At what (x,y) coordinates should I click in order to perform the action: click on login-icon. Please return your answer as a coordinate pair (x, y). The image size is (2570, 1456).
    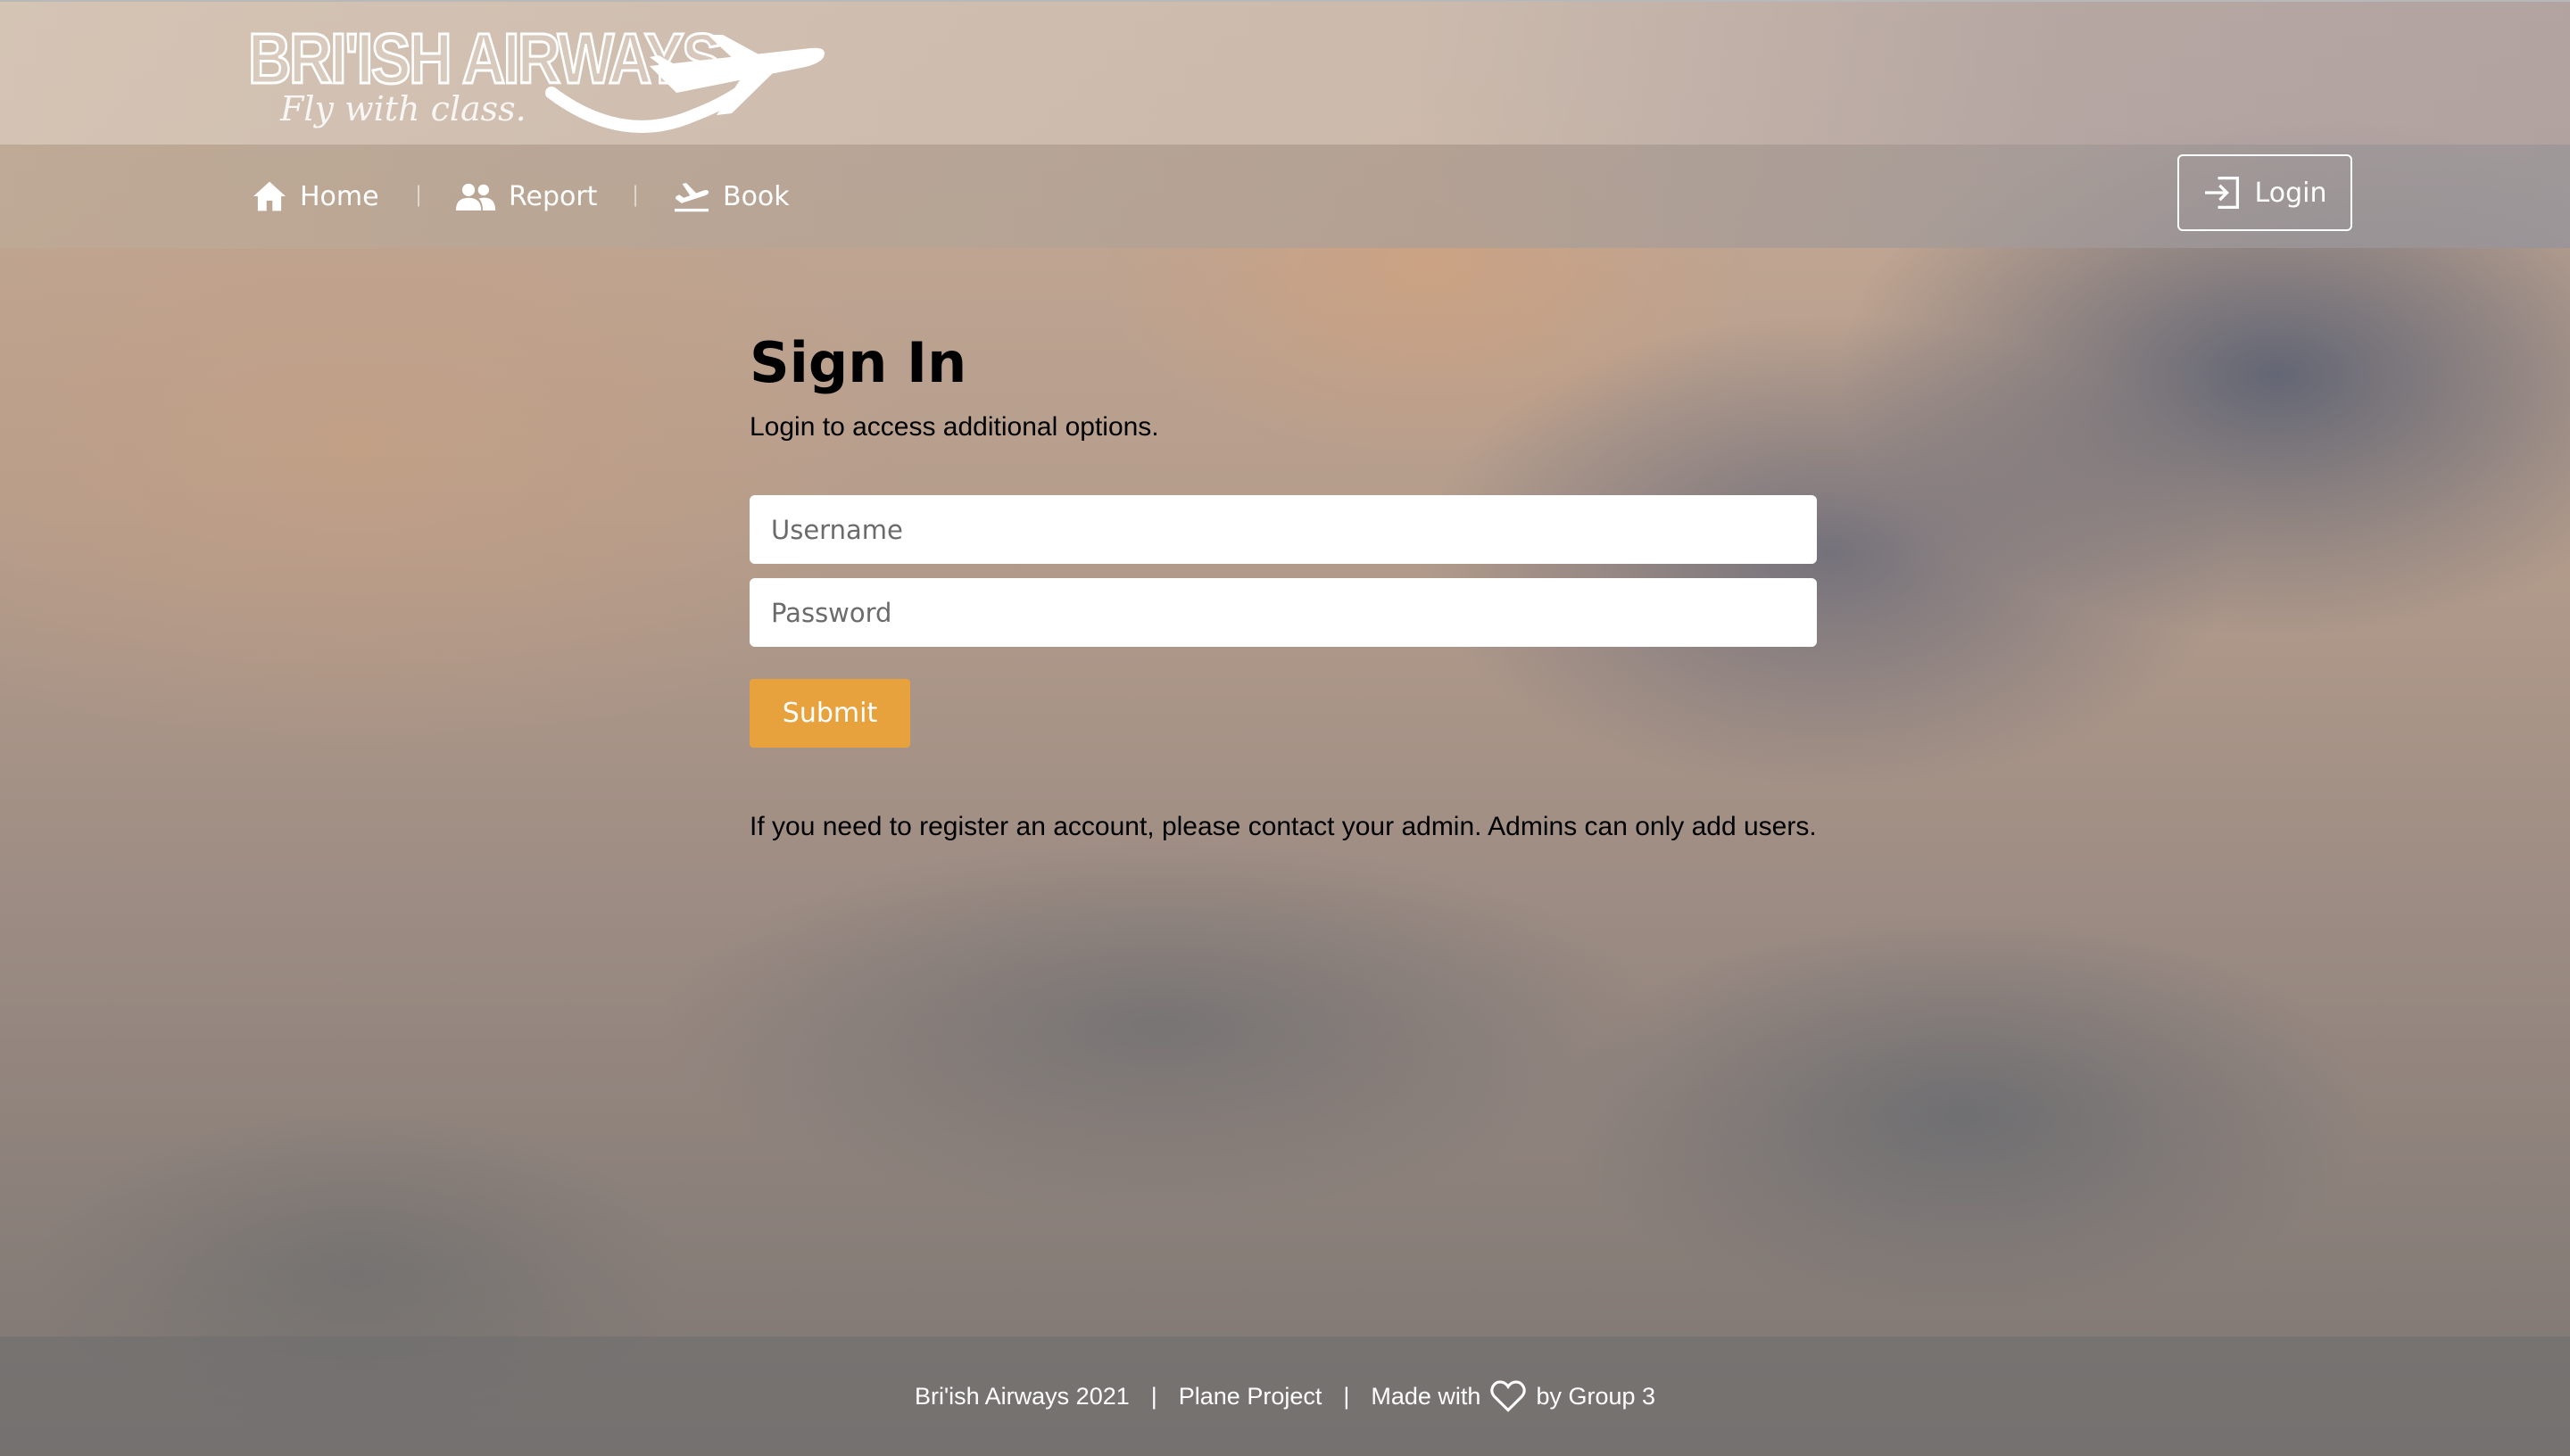
    Looking at the image, I should click on (2221, 193).